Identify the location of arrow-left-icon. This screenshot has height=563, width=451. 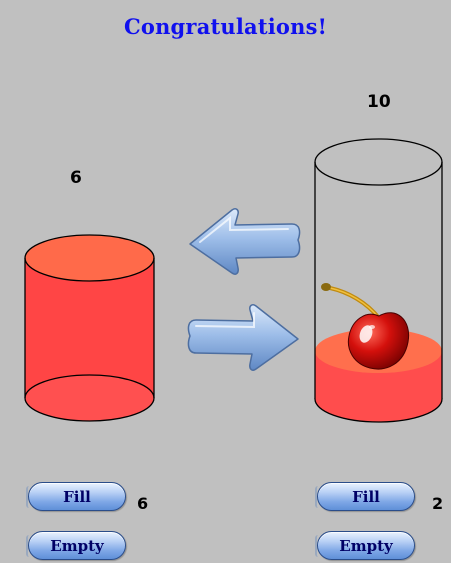
(245, 241).